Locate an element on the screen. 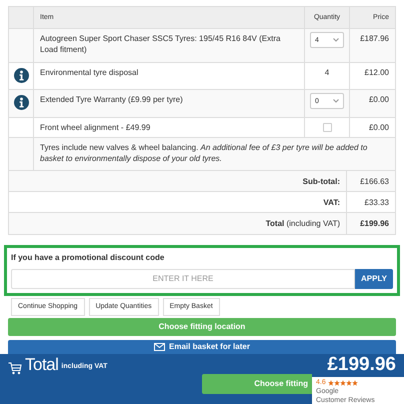  total-amount: £199.96 is located at coordinates (361, 365).